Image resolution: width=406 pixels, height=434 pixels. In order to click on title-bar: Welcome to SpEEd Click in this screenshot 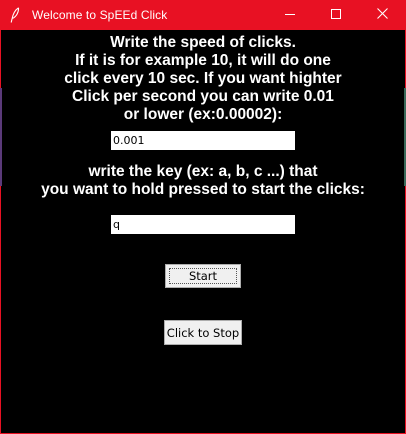, I will do `click(203, 15)`.